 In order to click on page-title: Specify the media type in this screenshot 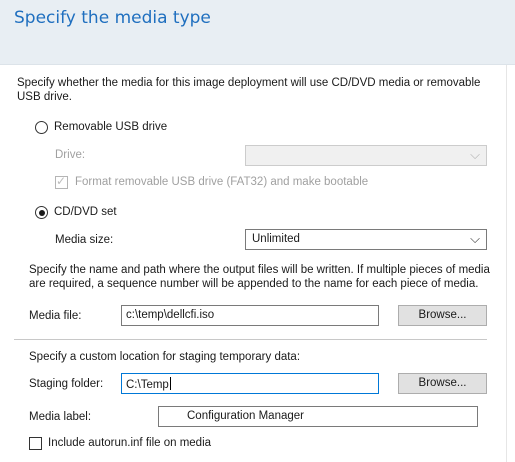, I will do `click(112, 18)`.